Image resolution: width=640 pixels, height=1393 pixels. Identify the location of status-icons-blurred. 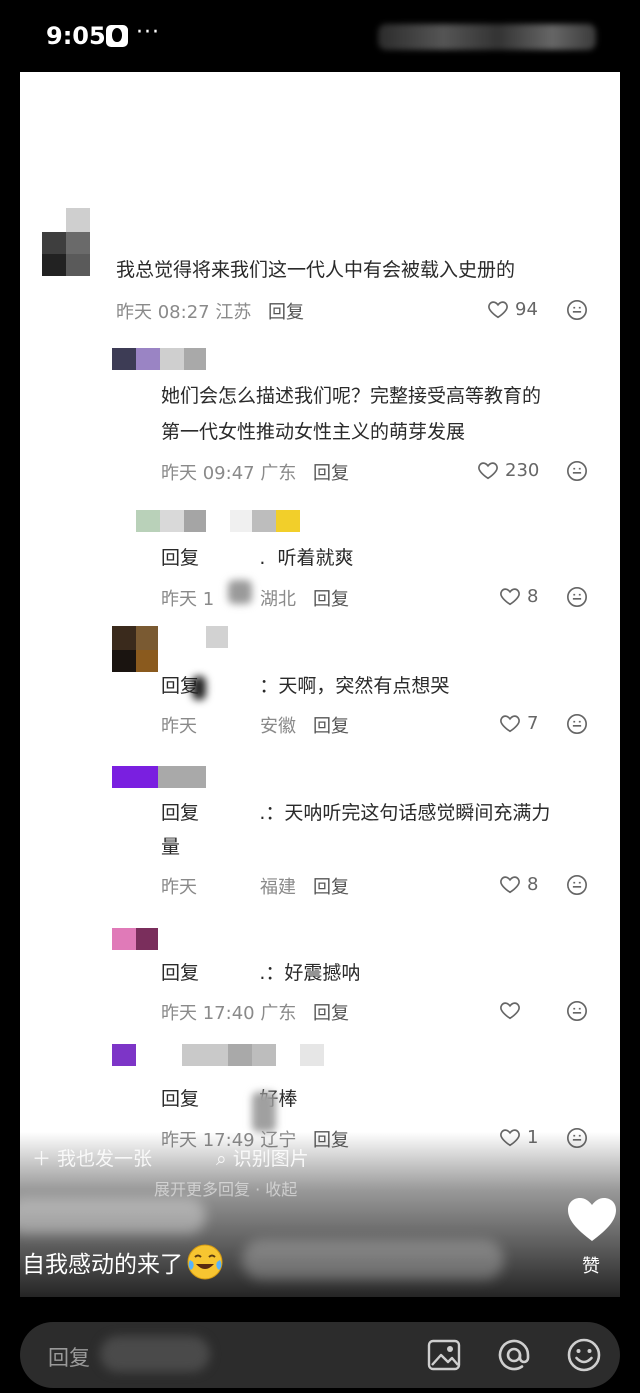
(487, 37).